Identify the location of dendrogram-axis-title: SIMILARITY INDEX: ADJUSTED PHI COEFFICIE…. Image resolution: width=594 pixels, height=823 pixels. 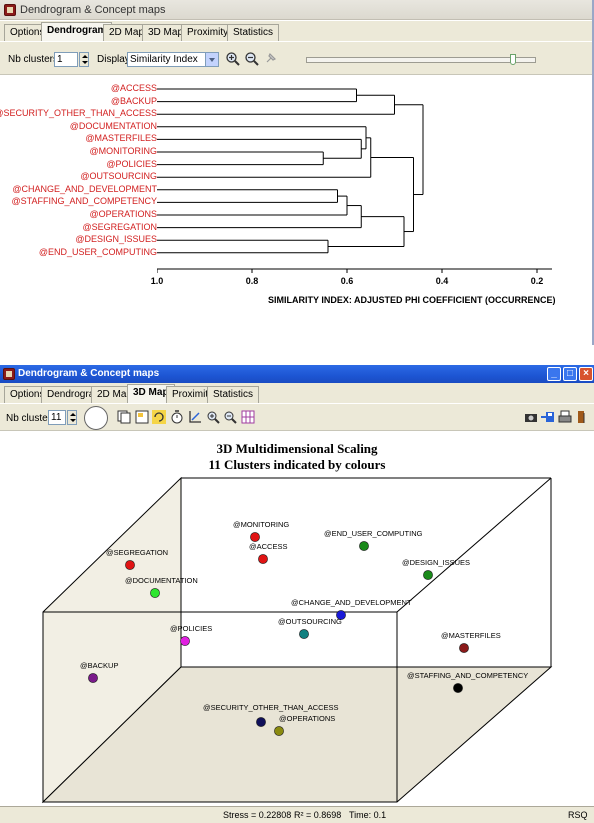
(412, 300).